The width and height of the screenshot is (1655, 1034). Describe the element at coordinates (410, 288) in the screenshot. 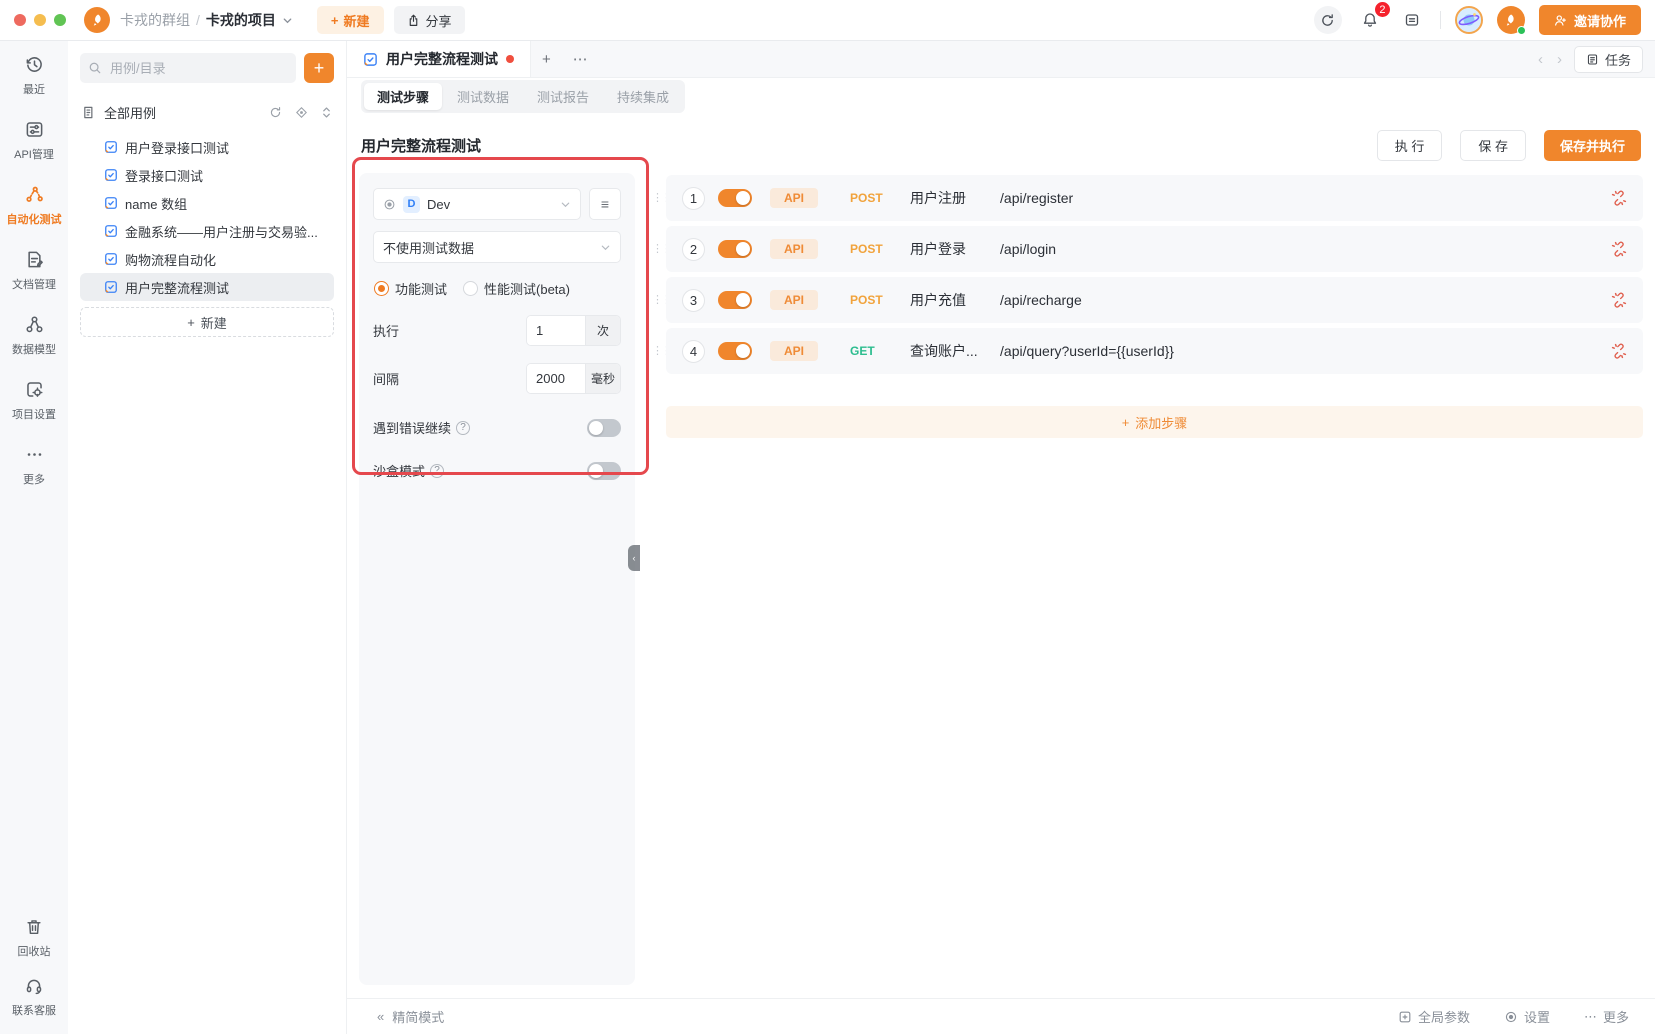

I see `radio-functional-test: 功能测试` at that location.